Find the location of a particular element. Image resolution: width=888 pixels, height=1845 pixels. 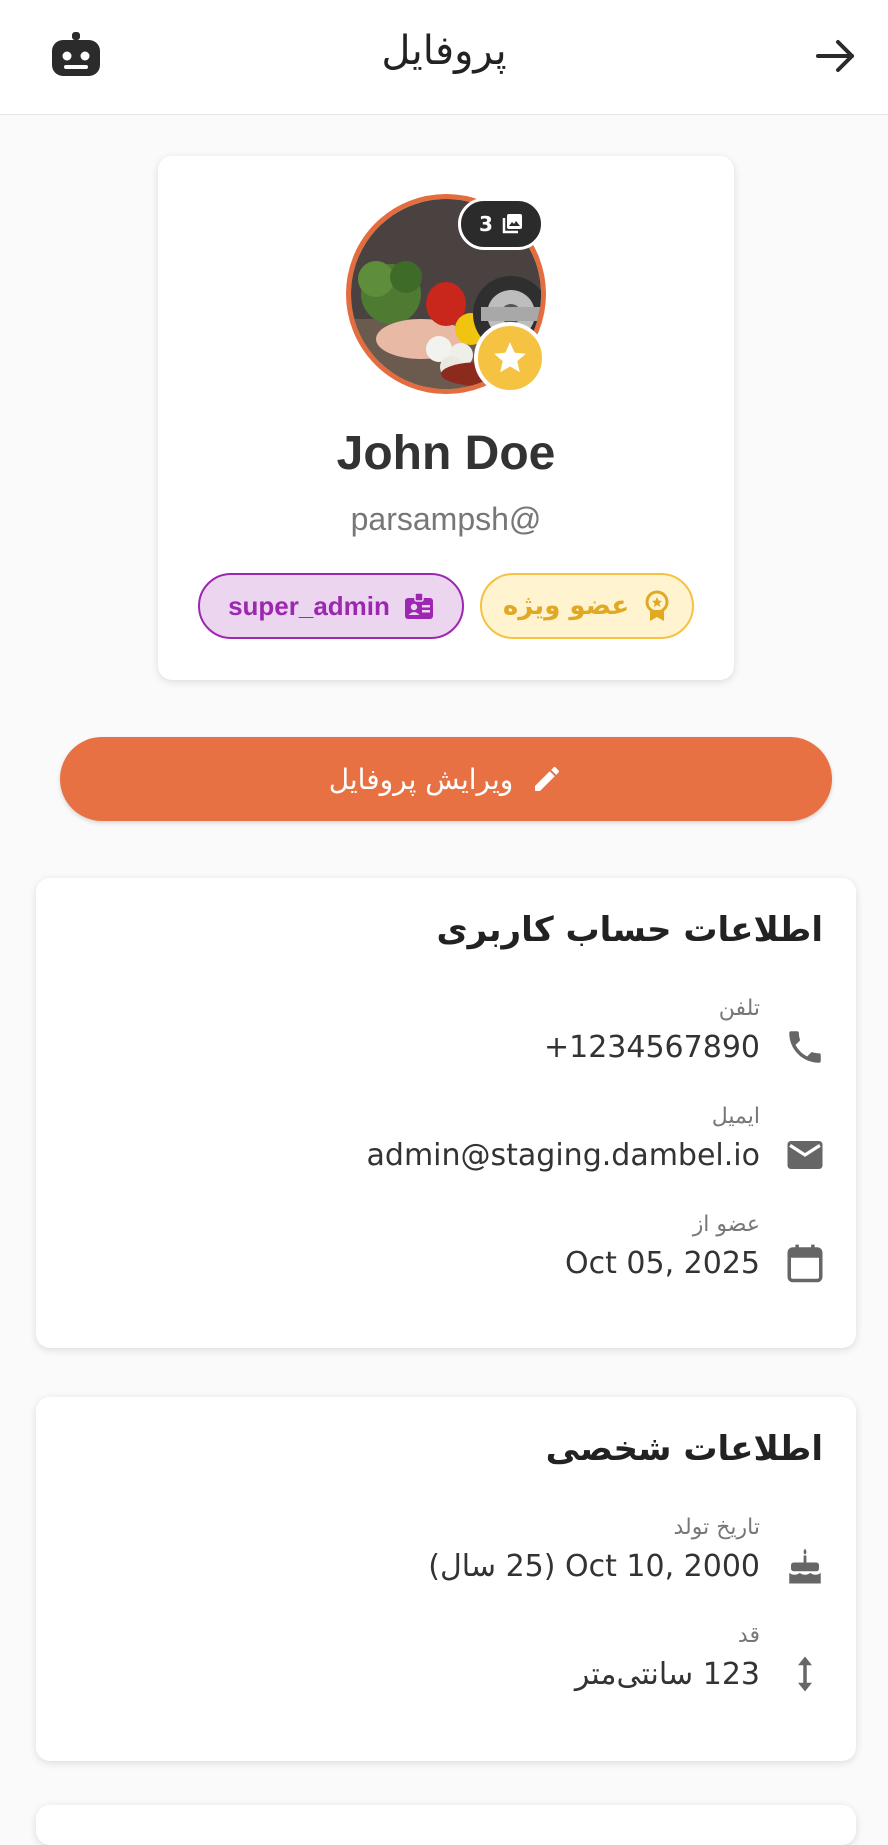

height-icon is located at coordinates (805, 1674).